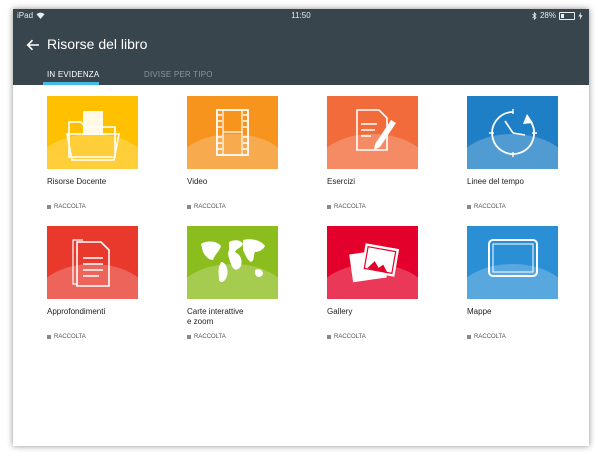 The height and width of the screenshot is (458, 604). I want to click on resource-card: Gallery, so click(372, 271).